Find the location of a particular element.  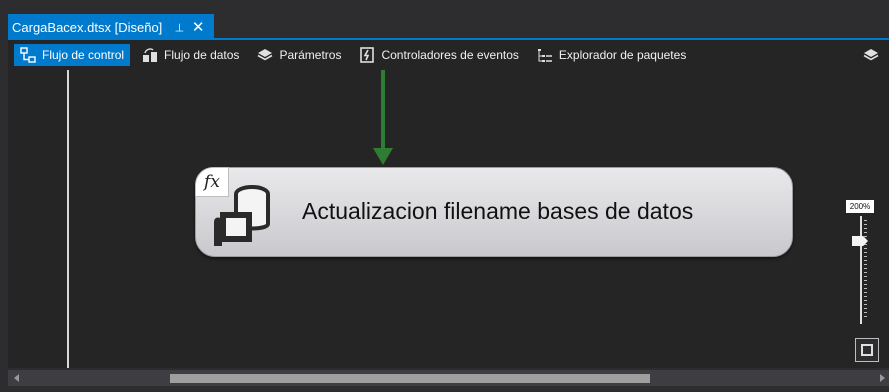

tab-label: Parámetros is located at coordinates (310, 55).